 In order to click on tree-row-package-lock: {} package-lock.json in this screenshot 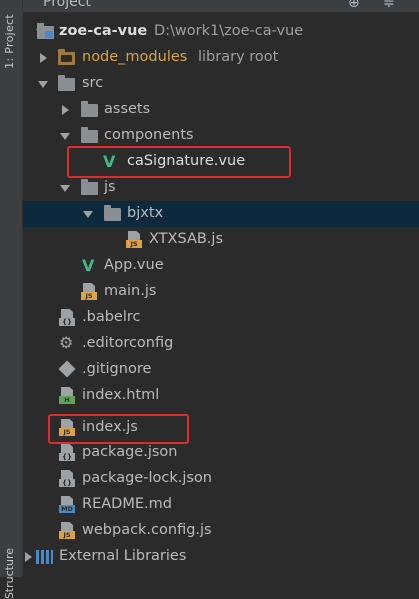, I will do `click(221, 479)`.